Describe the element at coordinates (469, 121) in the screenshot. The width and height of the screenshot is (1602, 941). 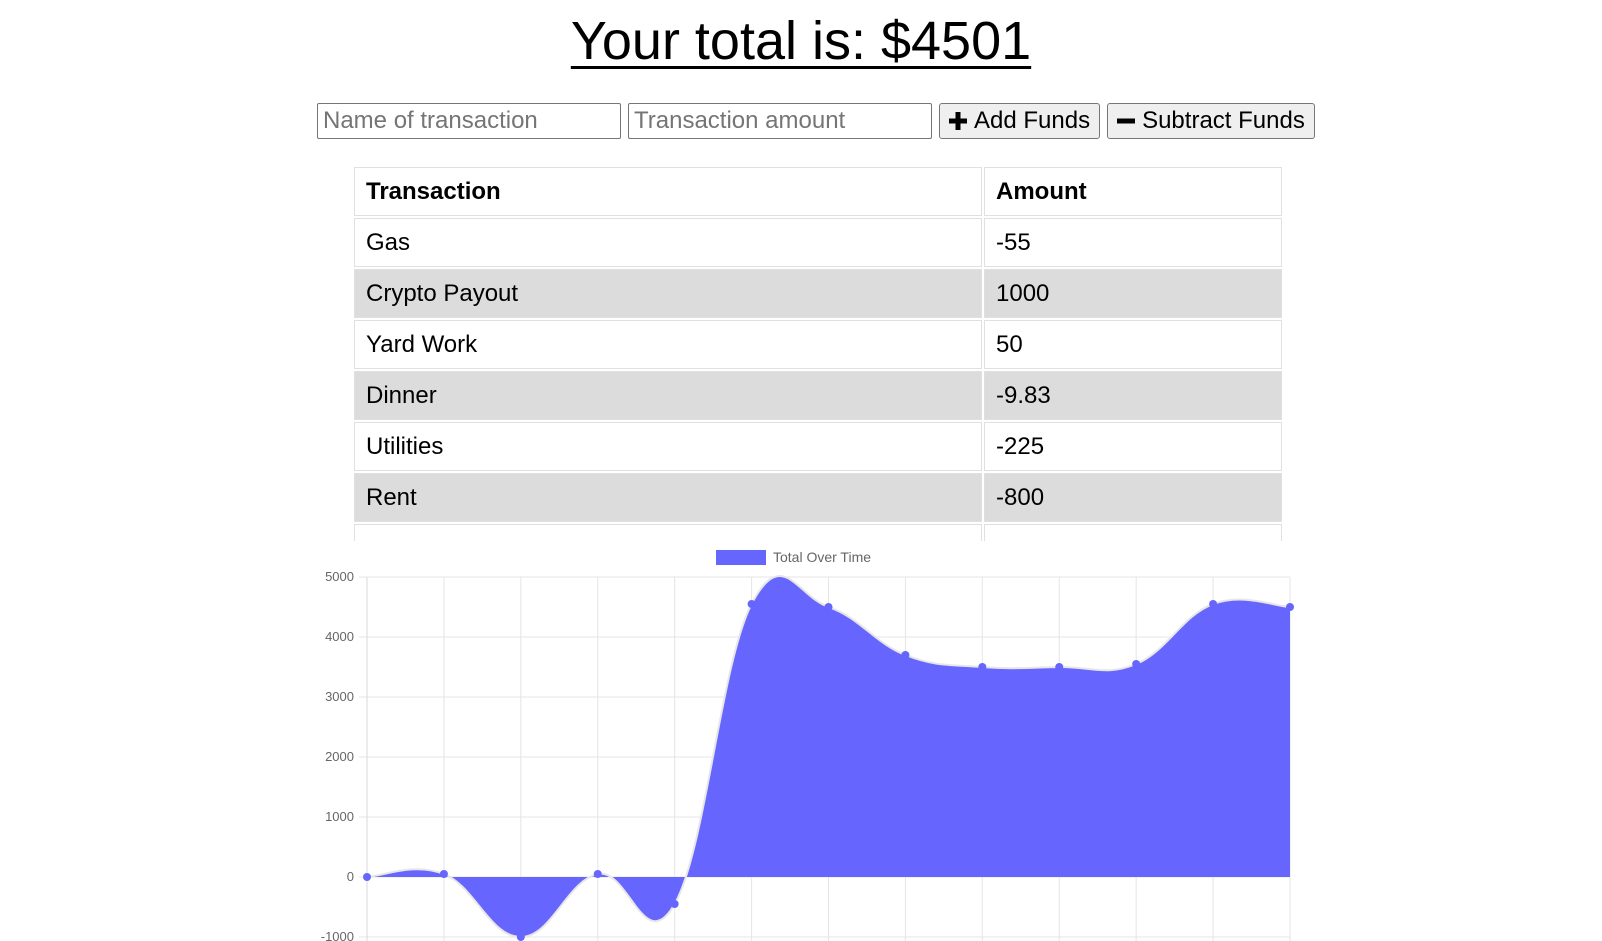
I see `transaction-name-input` at that location.